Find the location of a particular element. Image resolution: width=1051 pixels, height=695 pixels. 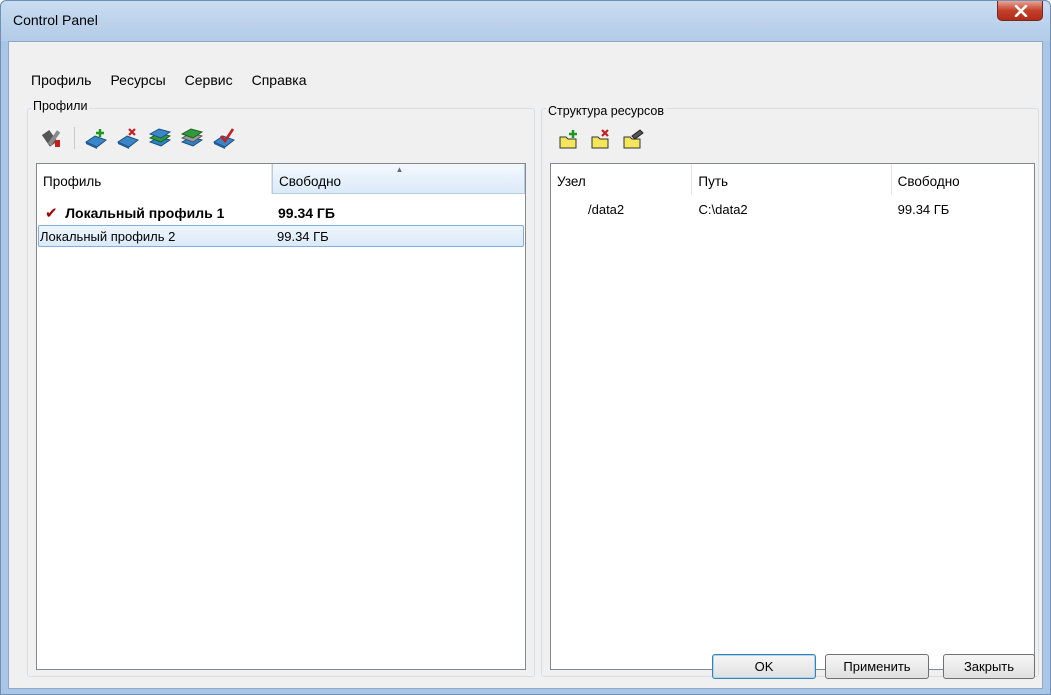

title-bar: Control Panel is located at coordinates (525, 21).